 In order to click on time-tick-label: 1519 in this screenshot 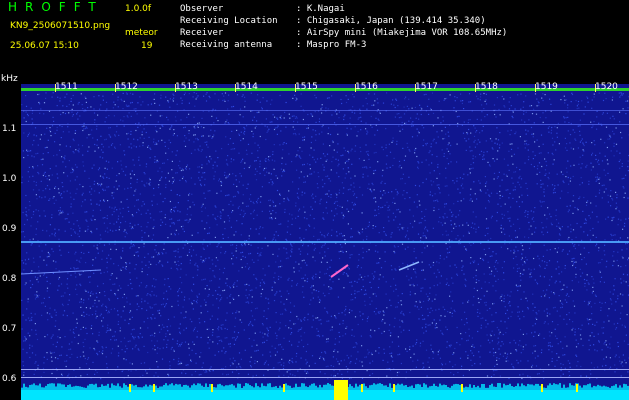, I will do `click(546, 87)`.